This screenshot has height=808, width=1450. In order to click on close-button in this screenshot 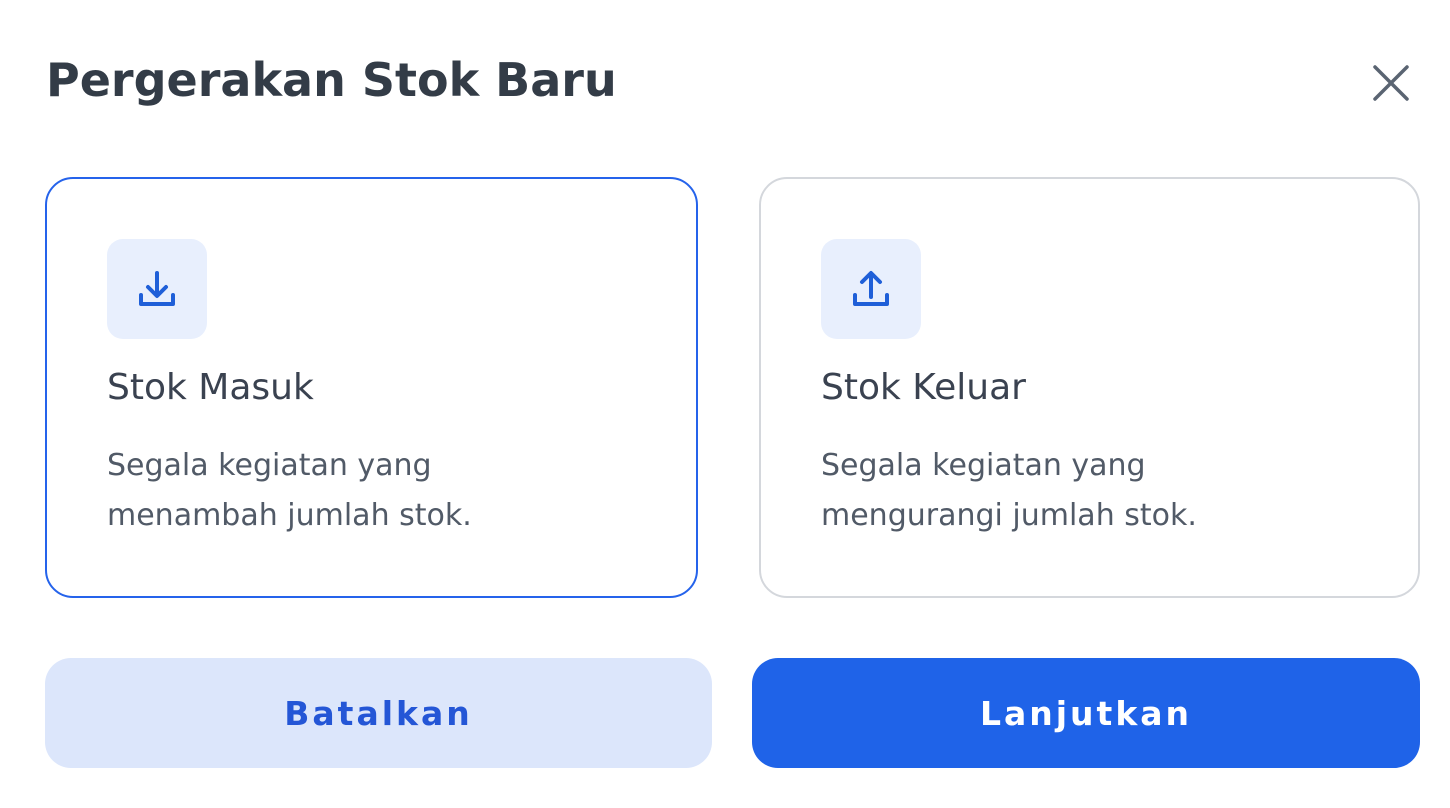, I will do `click(1391, 83)`.